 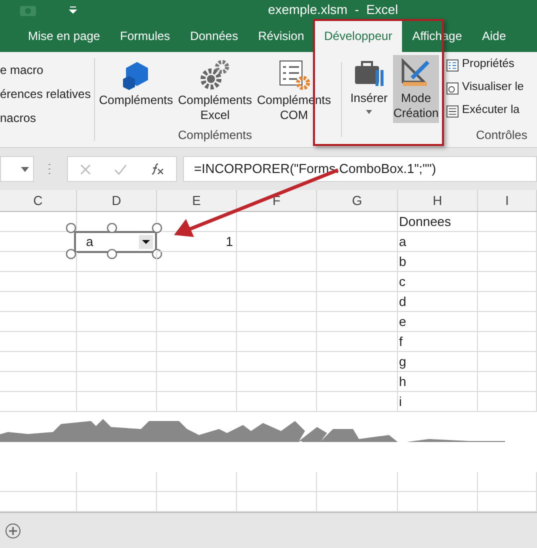 What do you see at coordinates (357, 200) in the screenshot?
I see `column-header: G` at bounding box center [357, 200].